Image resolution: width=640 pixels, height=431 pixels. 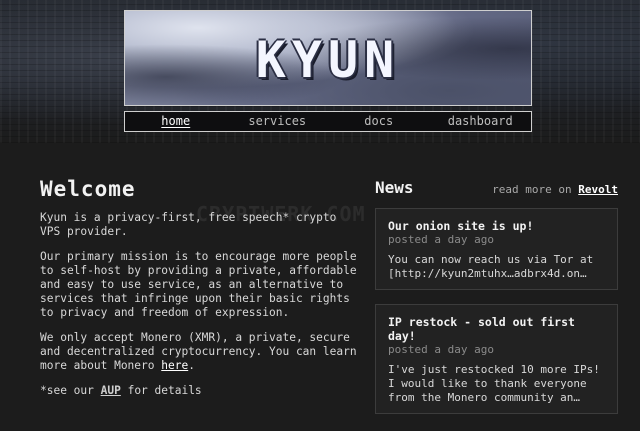 I want to click on welcome-heading: Welcome, so click(x=88, y=189).